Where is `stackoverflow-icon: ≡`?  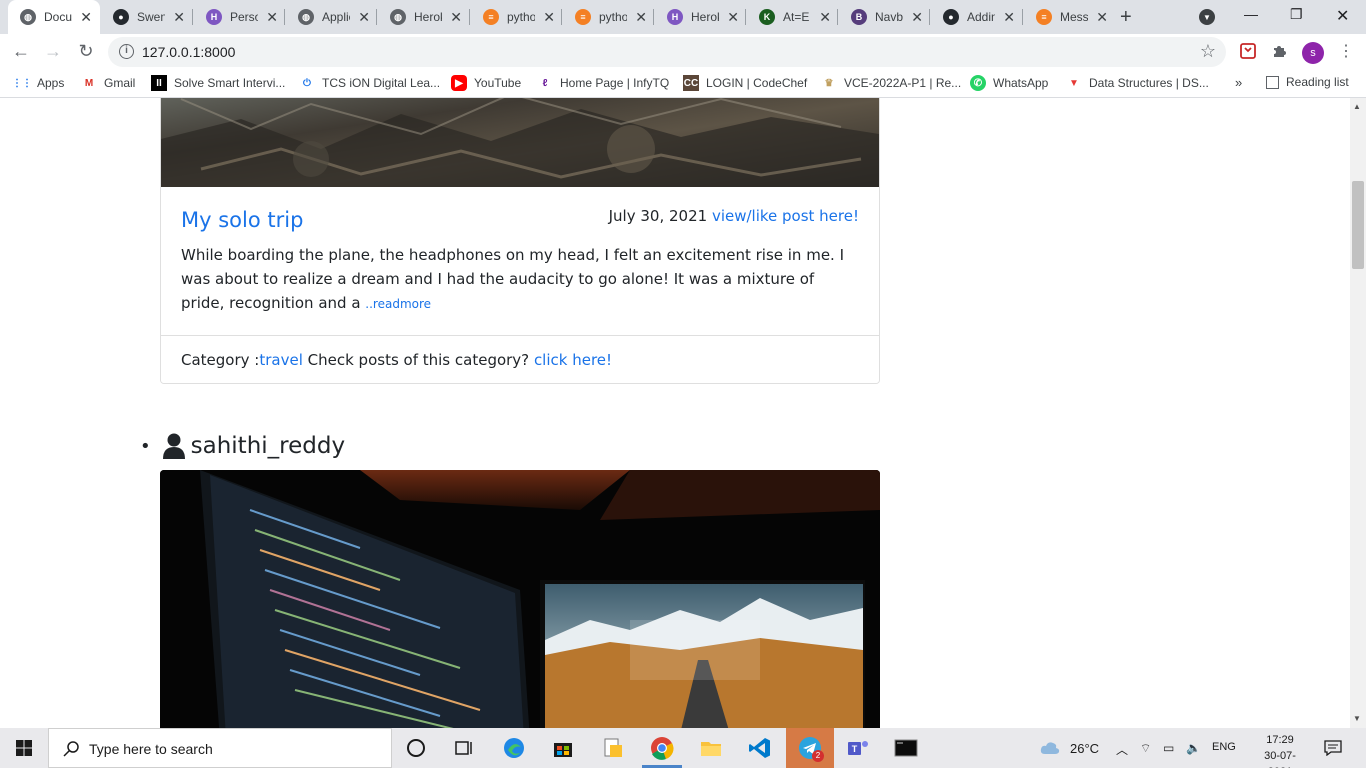
stackoverflow-icon: ≡ is located at coordinates (491, 17).